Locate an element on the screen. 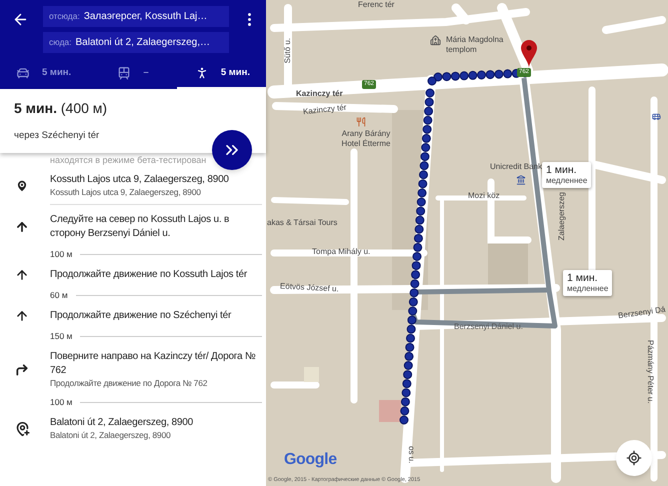 This screenshot has height=486, width=668. step-detail: Продолжайте движение по Дорога № 762 is located at coordinates (129, 384).